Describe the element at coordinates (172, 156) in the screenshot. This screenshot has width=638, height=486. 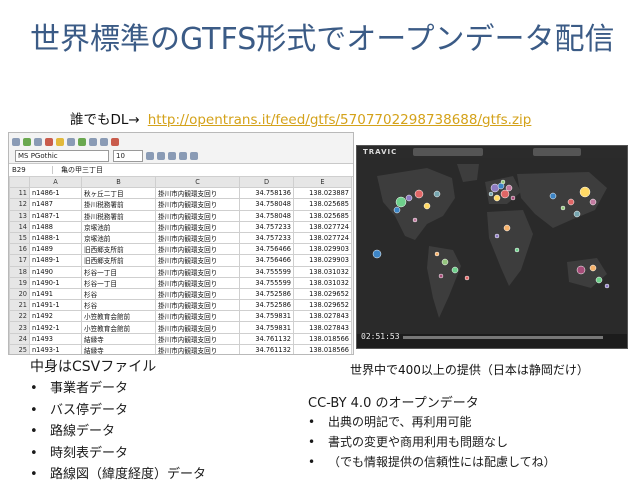
I see `underline-icon` at that location.